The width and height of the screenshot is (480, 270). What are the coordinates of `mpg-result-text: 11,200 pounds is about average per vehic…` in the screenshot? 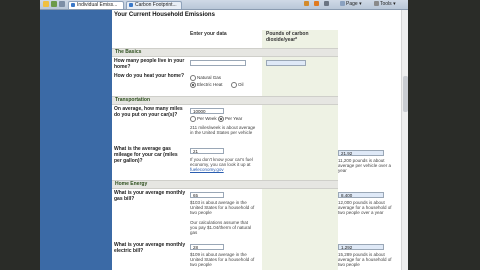 It's located at (365, 165).